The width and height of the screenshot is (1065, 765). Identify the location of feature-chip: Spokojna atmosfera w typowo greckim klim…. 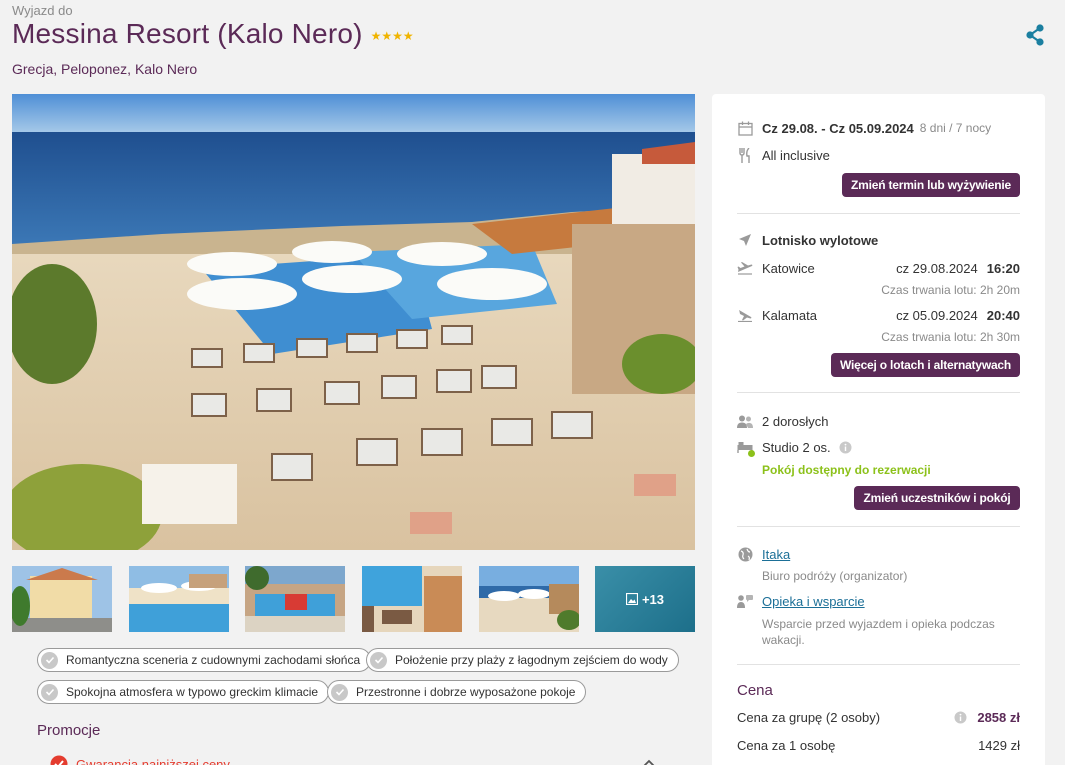
(183, 692).